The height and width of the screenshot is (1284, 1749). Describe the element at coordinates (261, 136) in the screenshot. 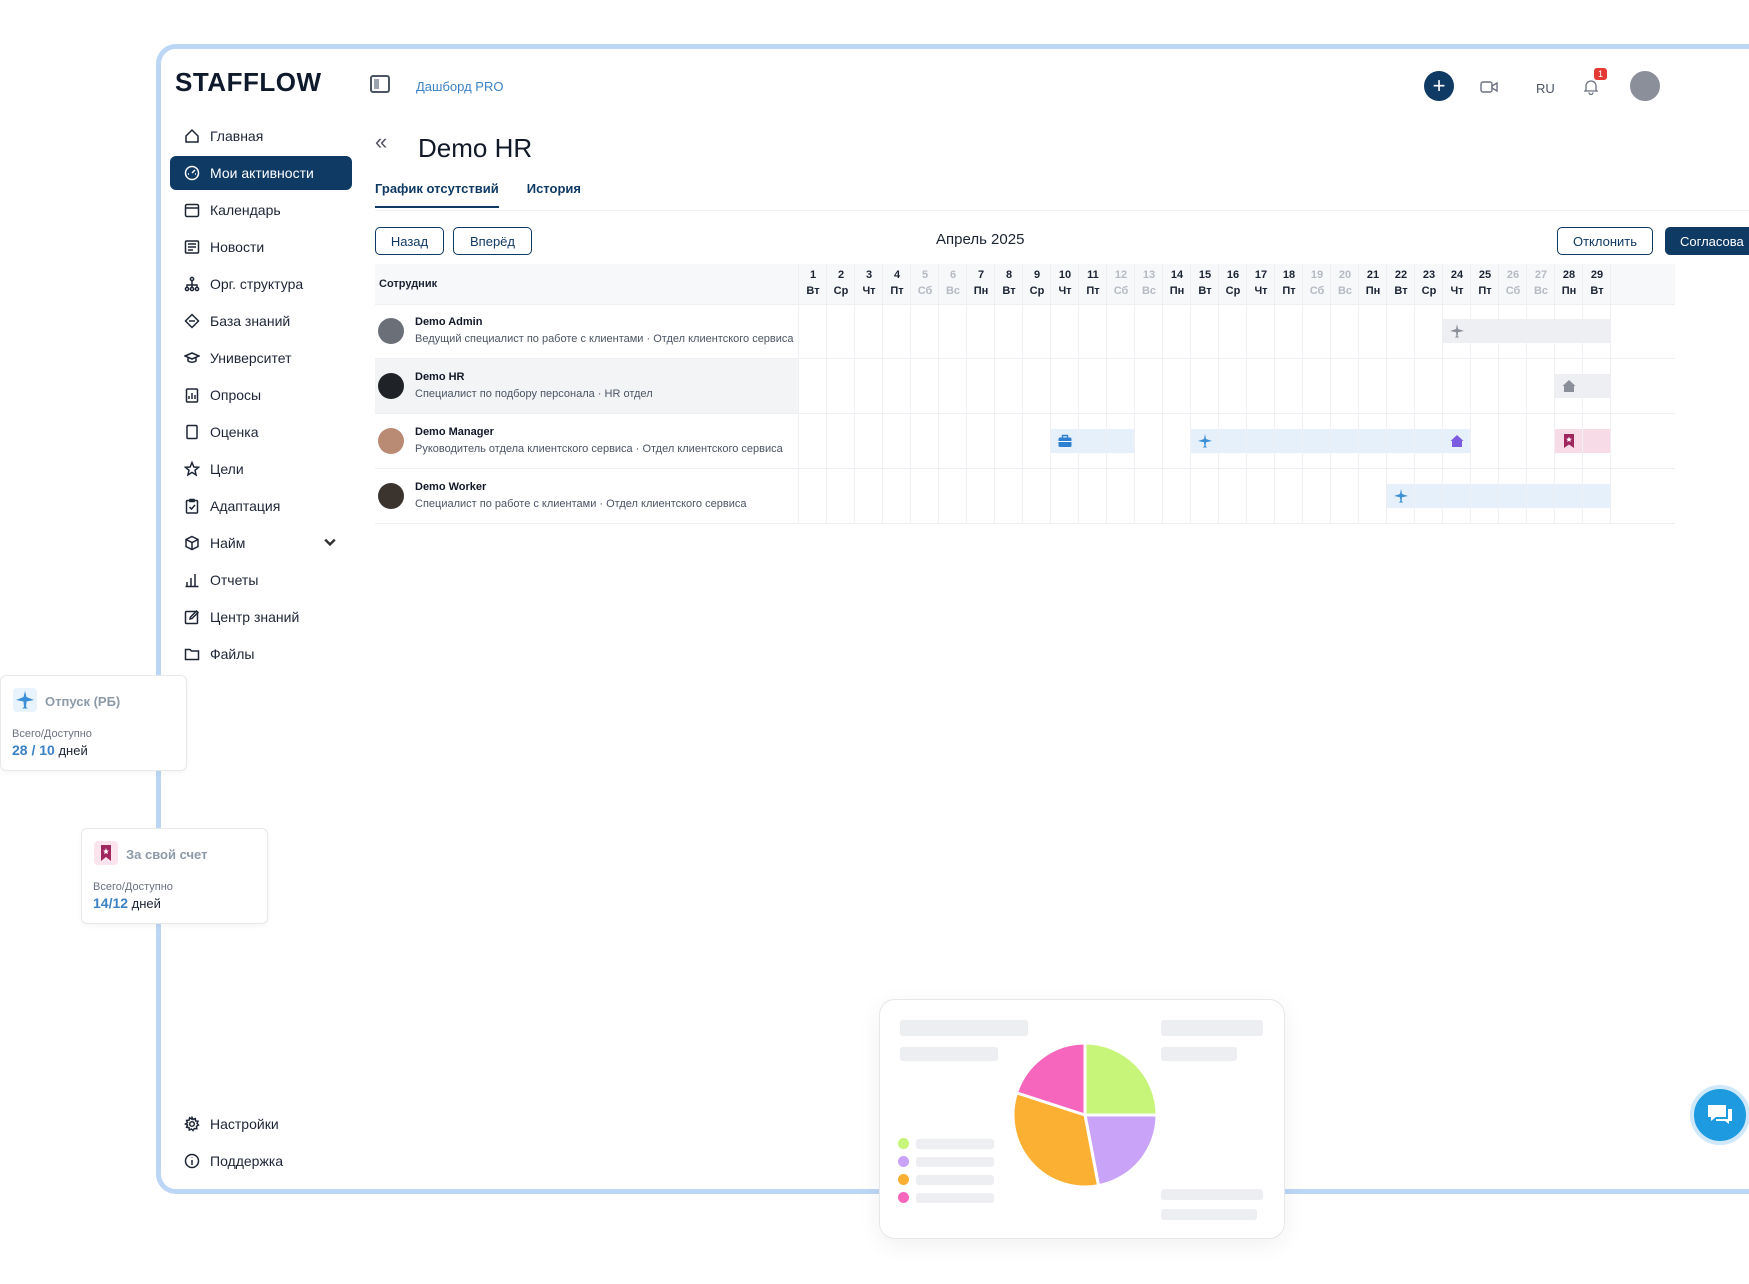

I see `sidebar-item-home: Главная` at that location.